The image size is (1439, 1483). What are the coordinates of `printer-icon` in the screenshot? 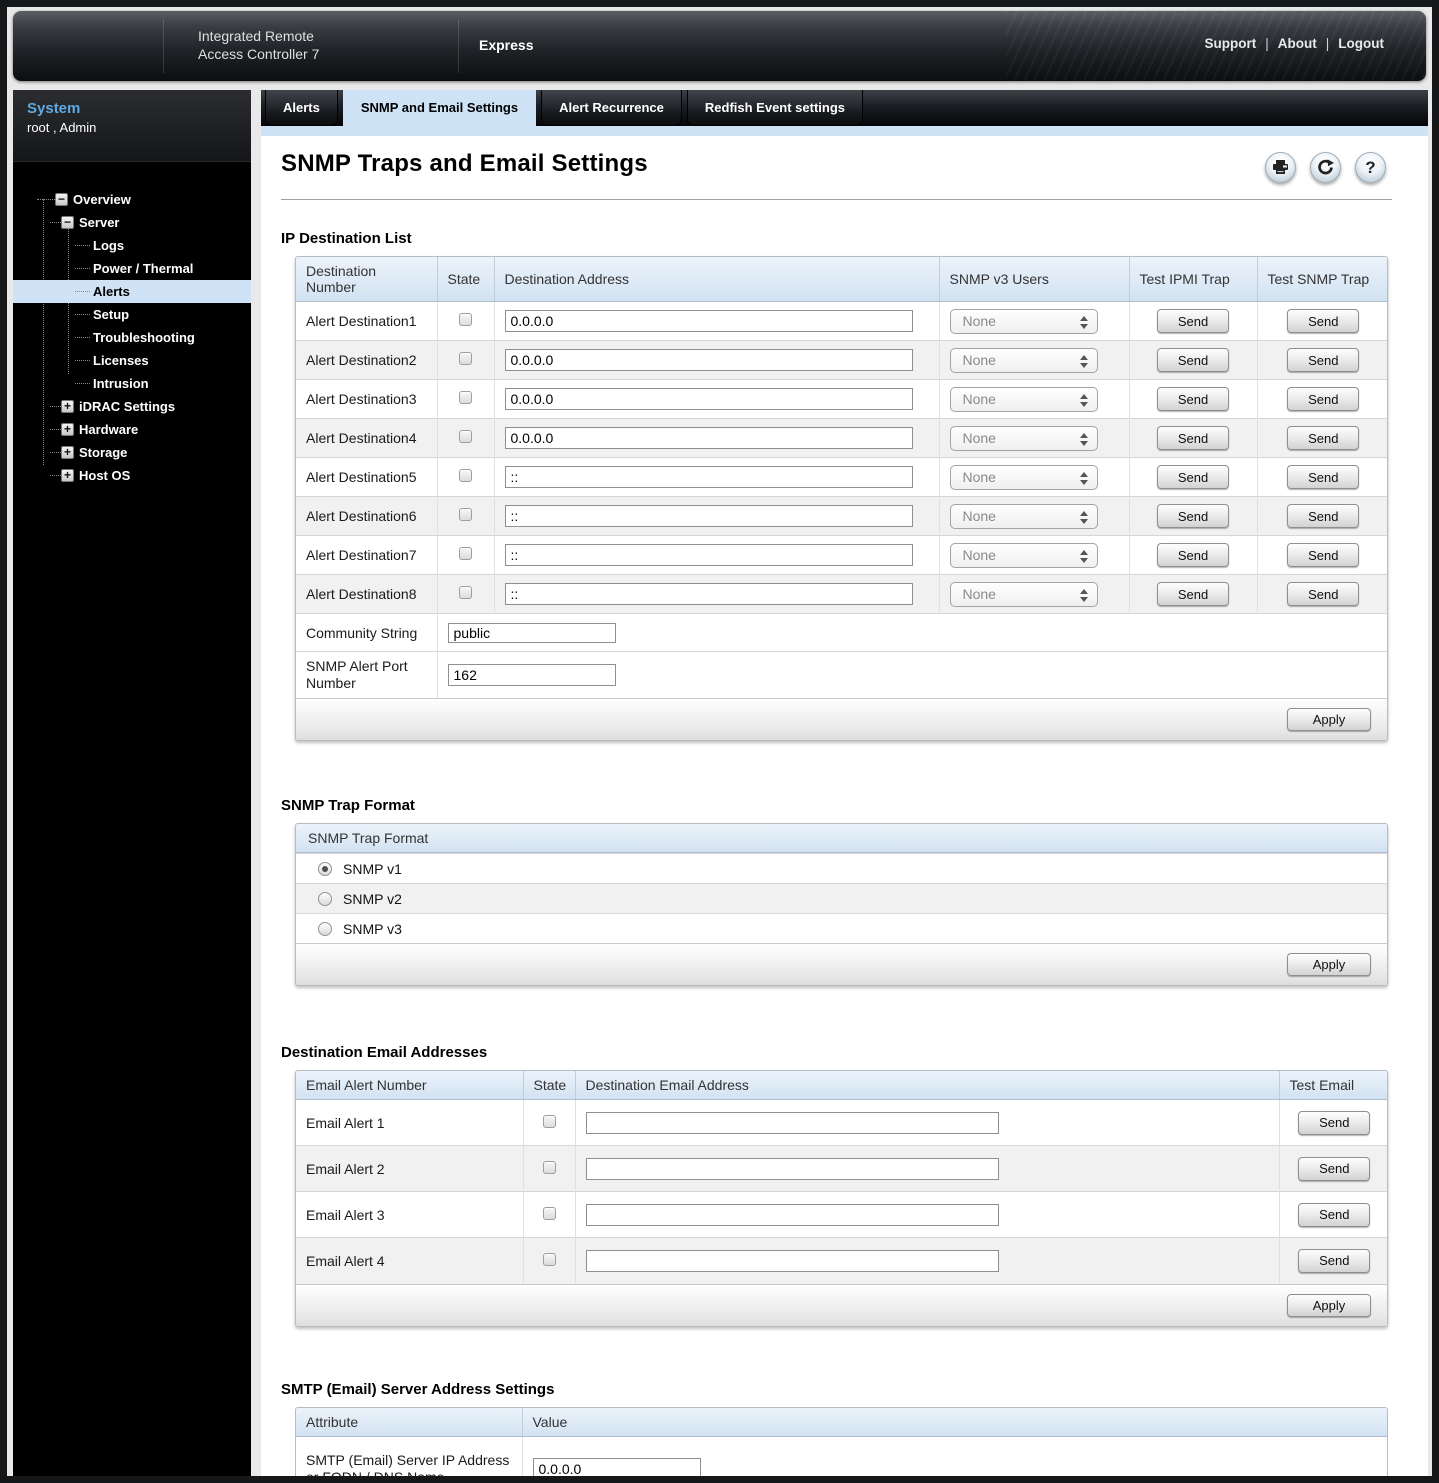 It's located at (1280, 167).